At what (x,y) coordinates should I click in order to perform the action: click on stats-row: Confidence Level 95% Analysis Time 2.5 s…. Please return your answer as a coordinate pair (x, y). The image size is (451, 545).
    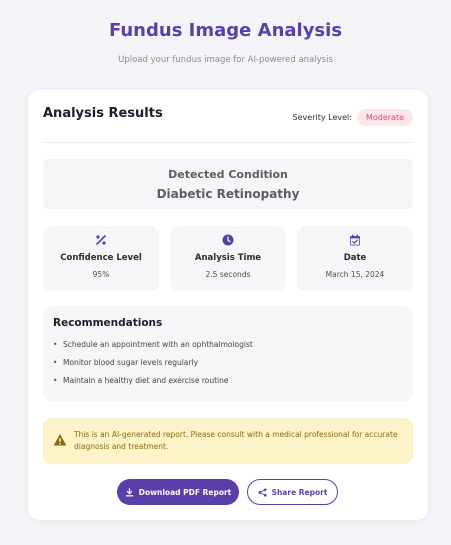
    Looking at the image, I should click on (228, 258).